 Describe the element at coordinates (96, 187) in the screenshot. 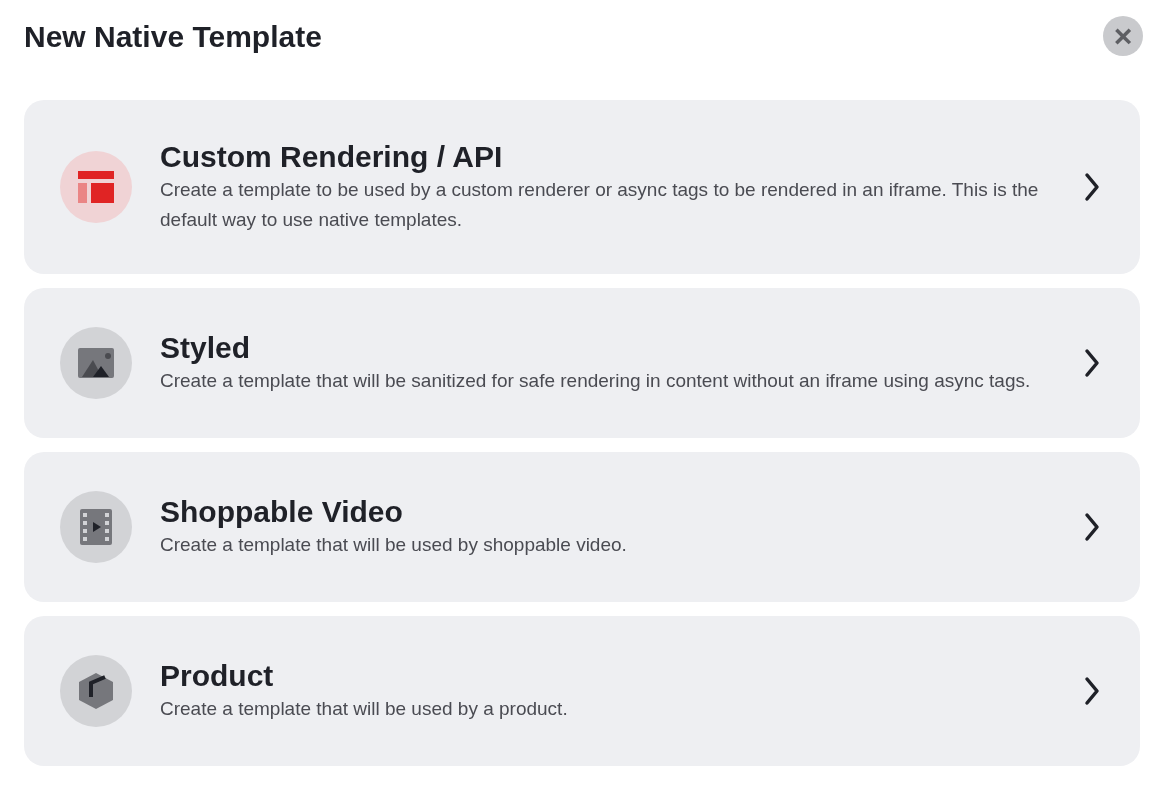

I see `layout-icon` at that location.